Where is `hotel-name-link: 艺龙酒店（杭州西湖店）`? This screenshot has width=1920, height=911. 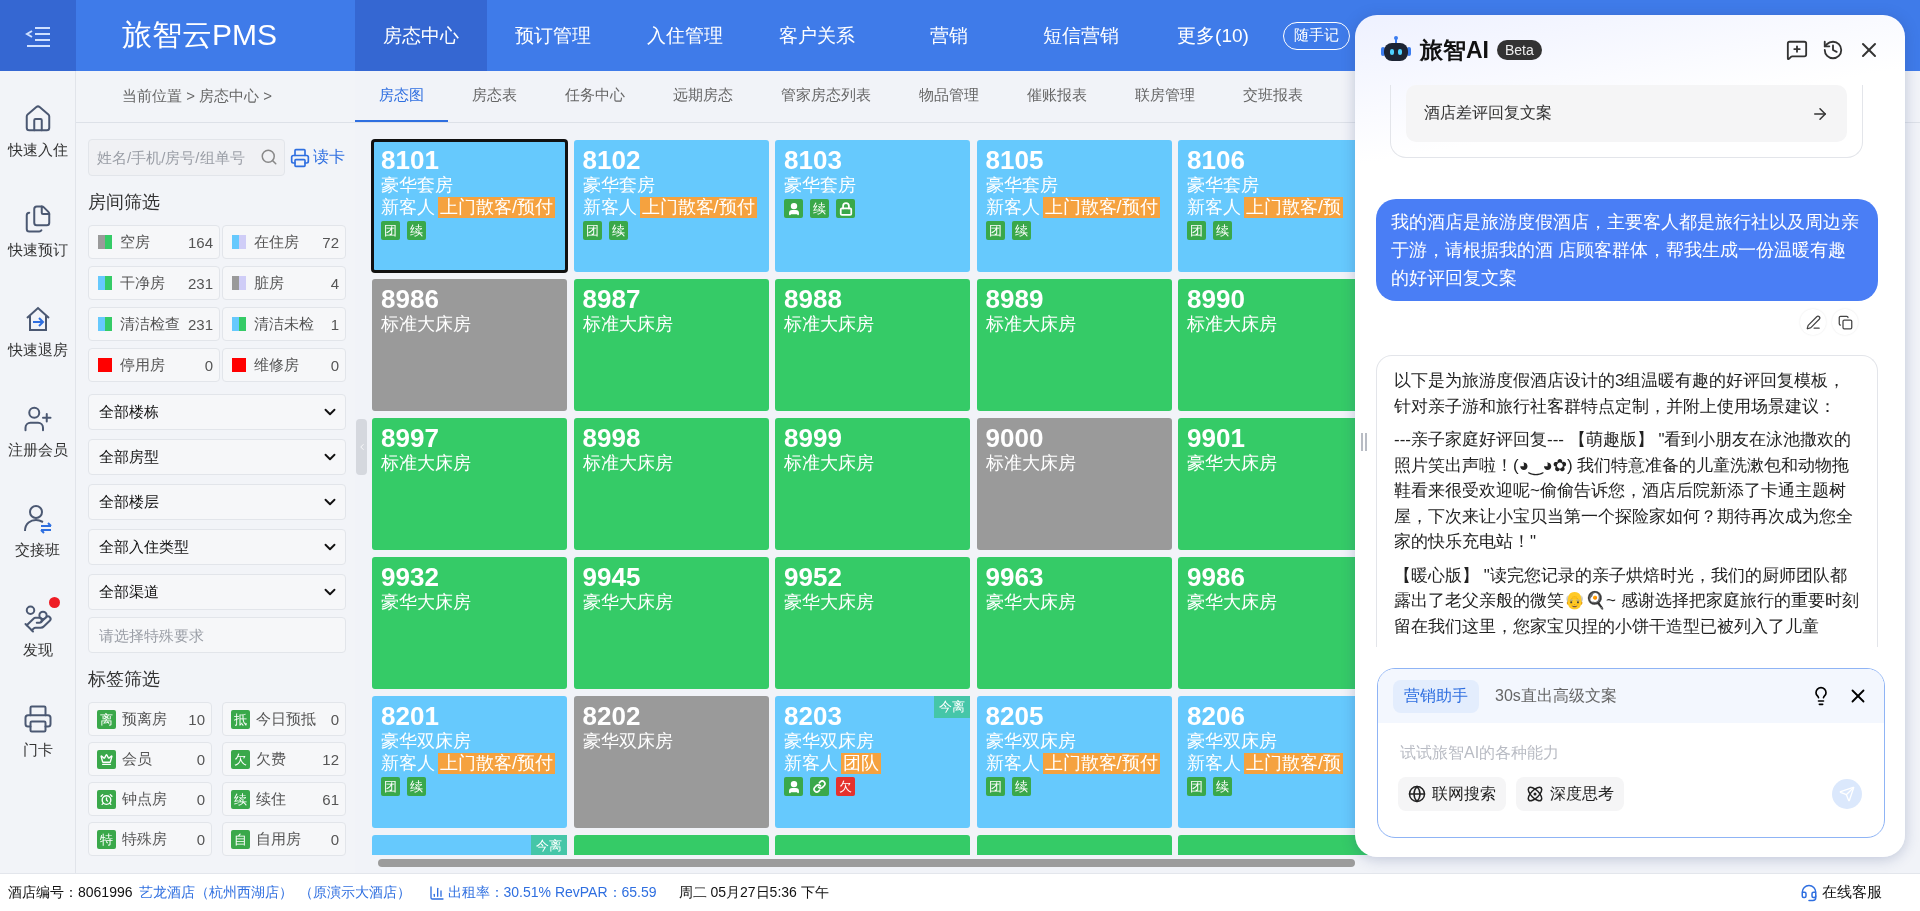 hotel-name-link: 艺龙酒店（杭州西湖店） is located at coordinates (215, 892).